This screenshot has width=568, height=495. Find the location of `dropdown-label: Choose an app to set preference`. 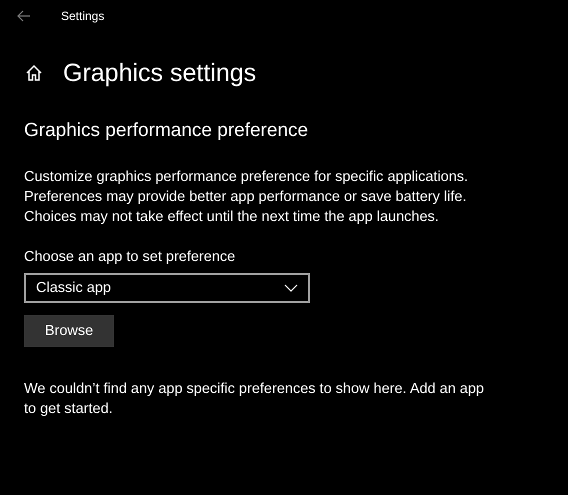

dropdown-label: Choose an app to set preference is located at coordinates (130, 257).